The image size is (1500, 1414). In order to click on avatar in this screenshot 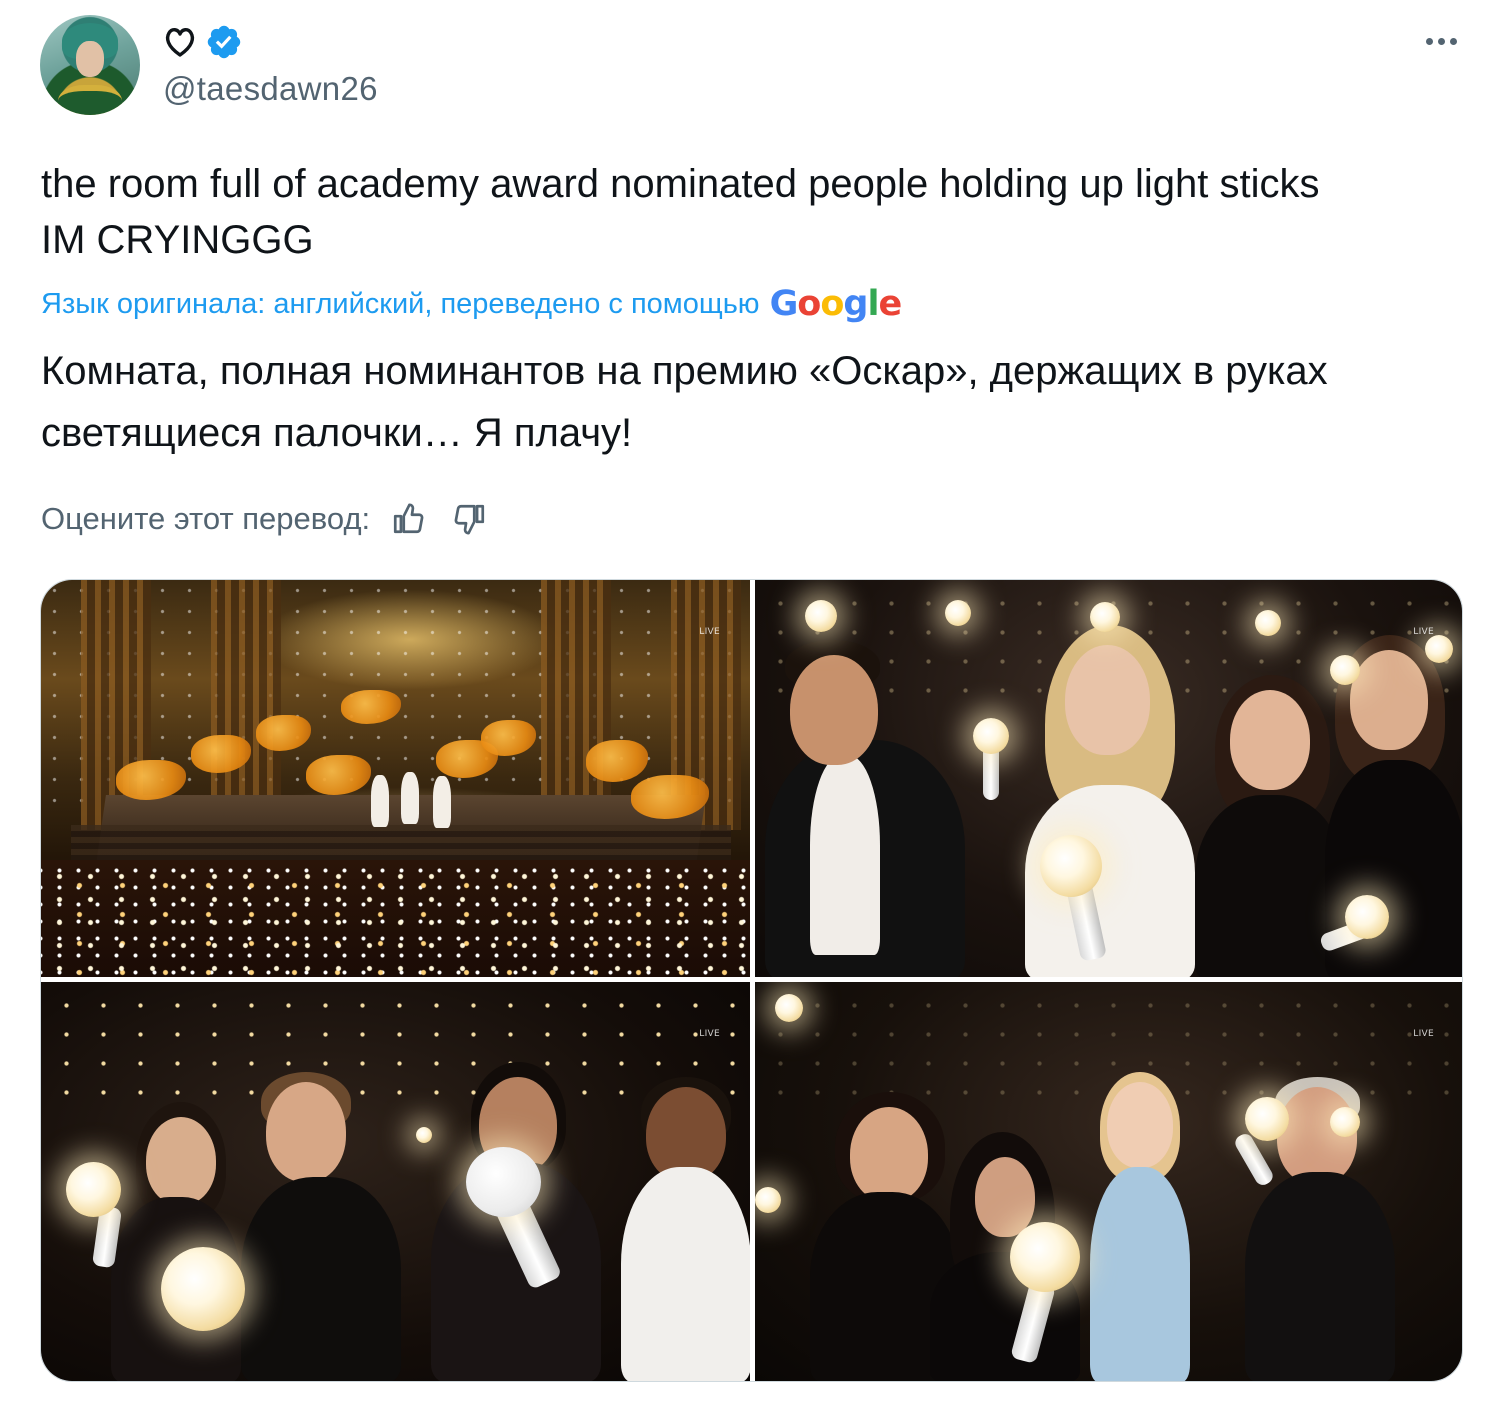, I will do `click(90, 65)`.